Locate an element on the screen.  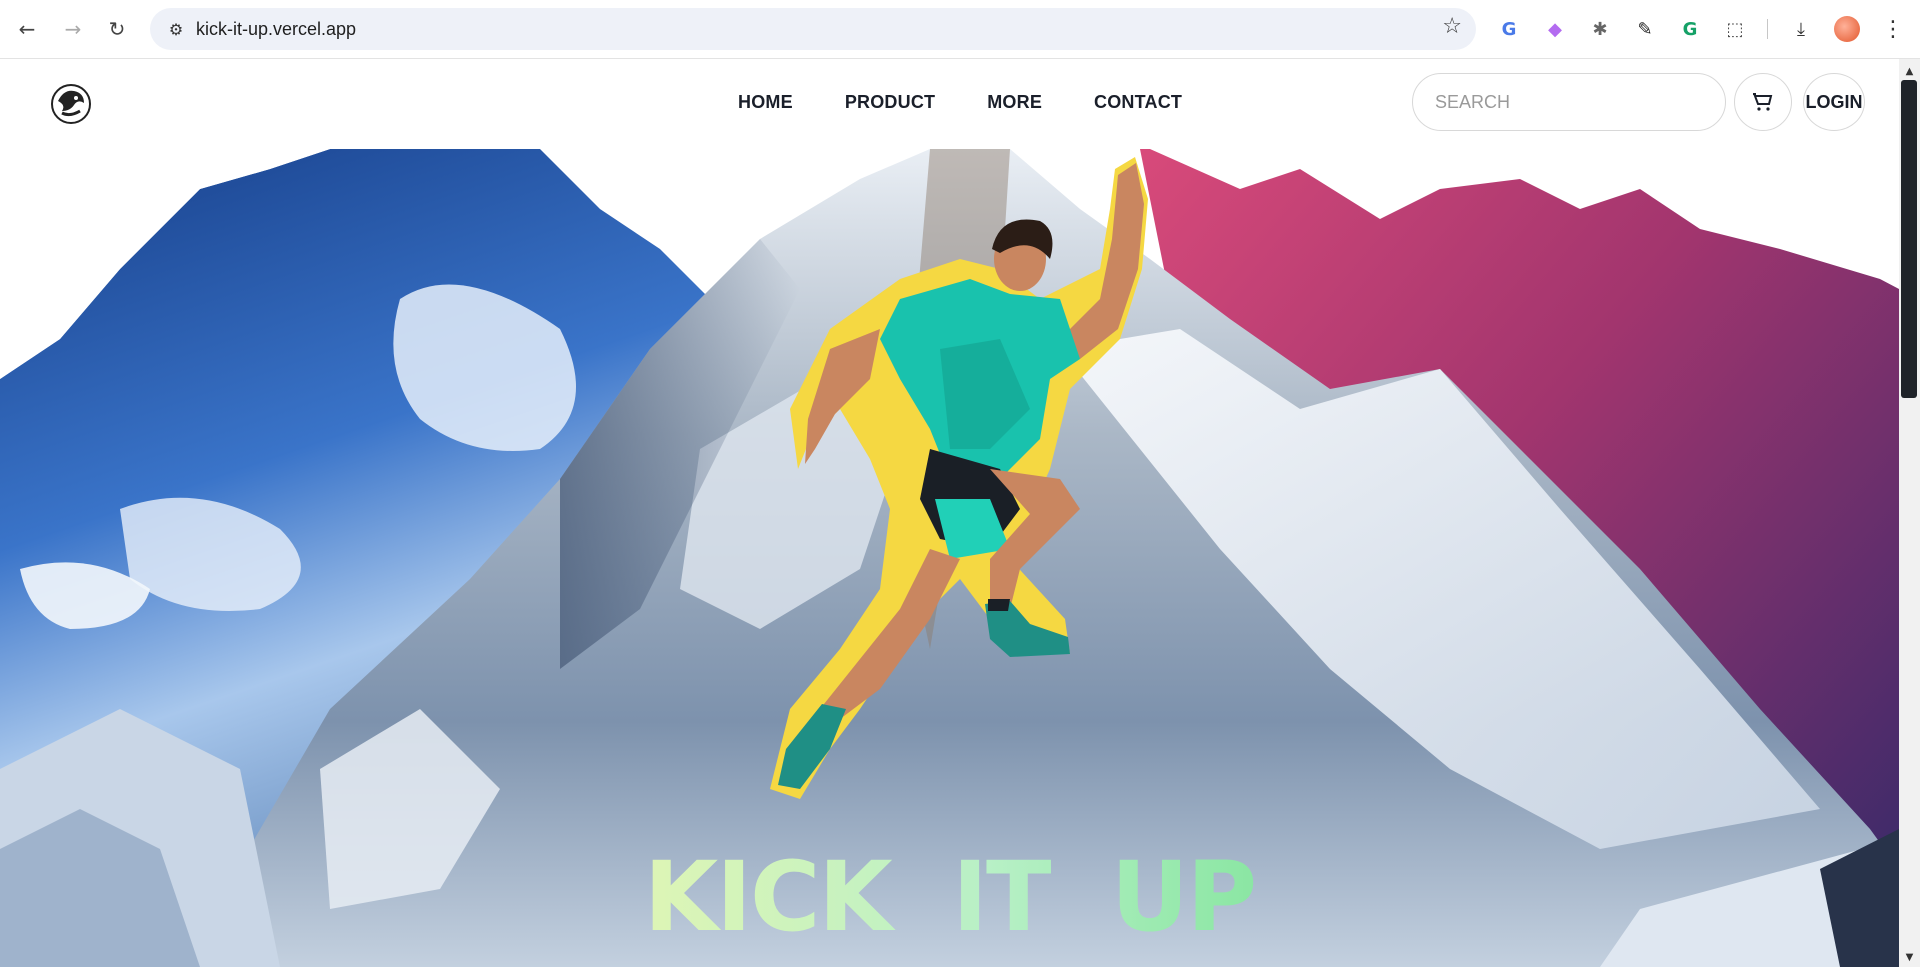
download-icon: ⤓ is located at coordinates (1801, 29).